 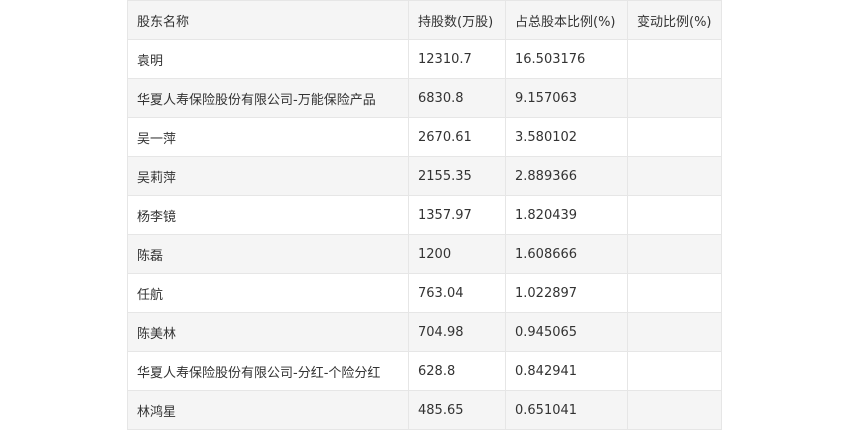 What do you see at coordinates (268, 254) in the screenshot?
I see `shareholder-name-cell: 陈磊` at bounding box center [268, 254].